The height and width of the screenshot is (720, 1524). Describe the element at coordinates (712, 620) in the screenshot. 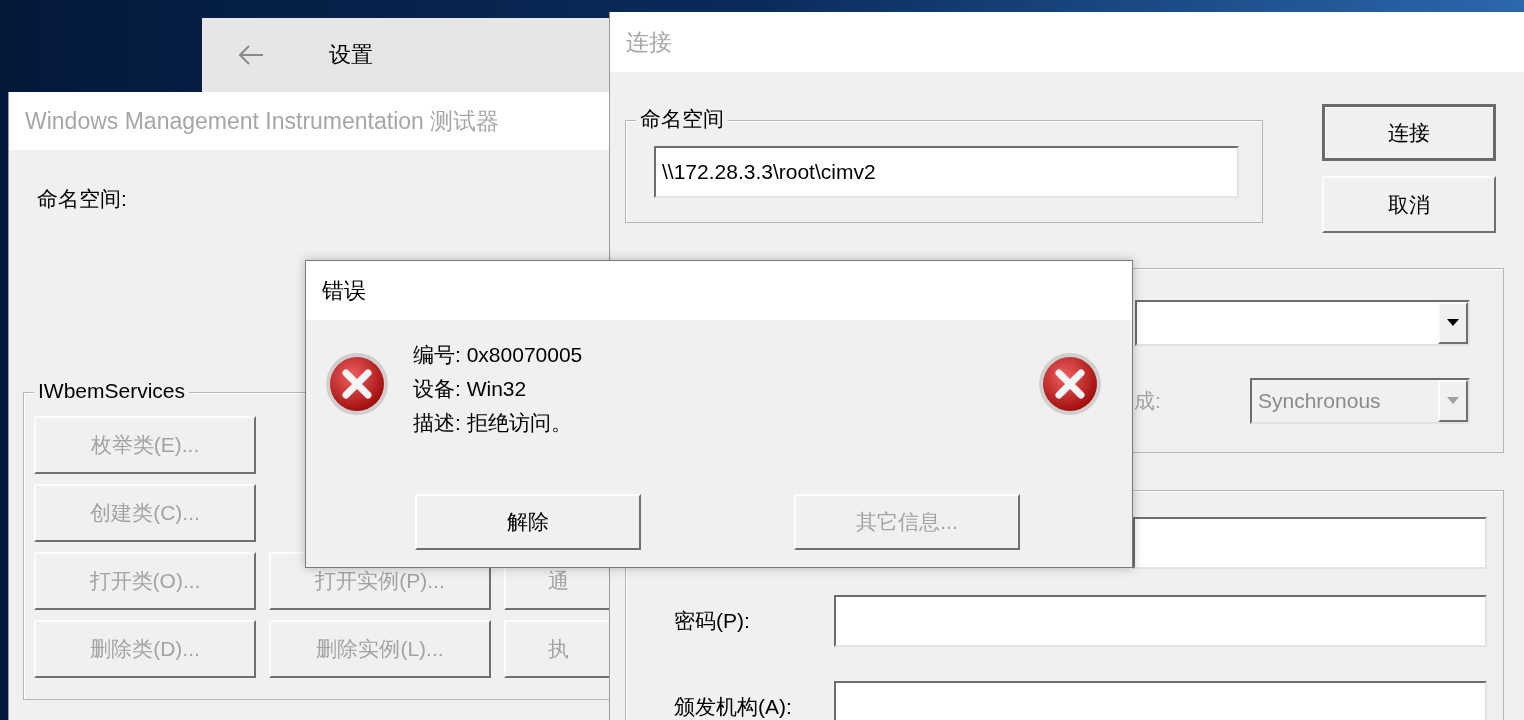

I see `field-label: 密码(P):` at that location.